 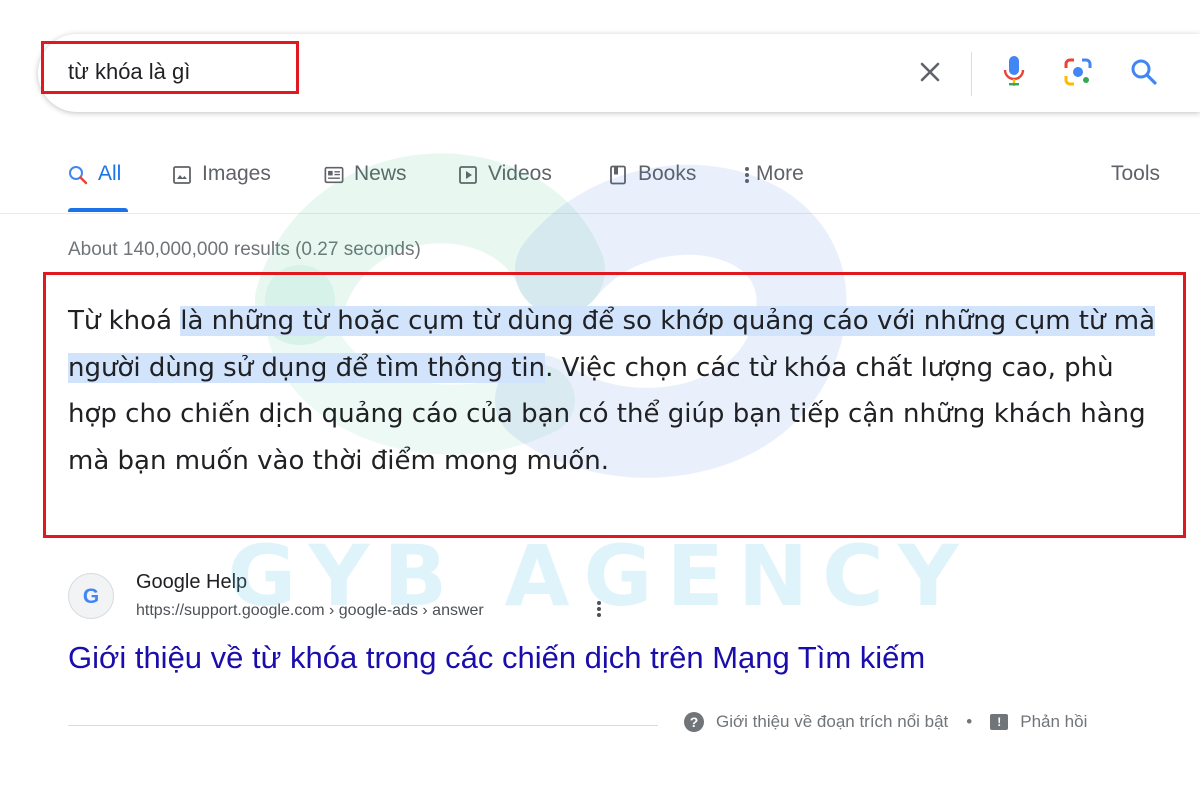 I want to click on tab-label: Books, so click(x=667, y=173).